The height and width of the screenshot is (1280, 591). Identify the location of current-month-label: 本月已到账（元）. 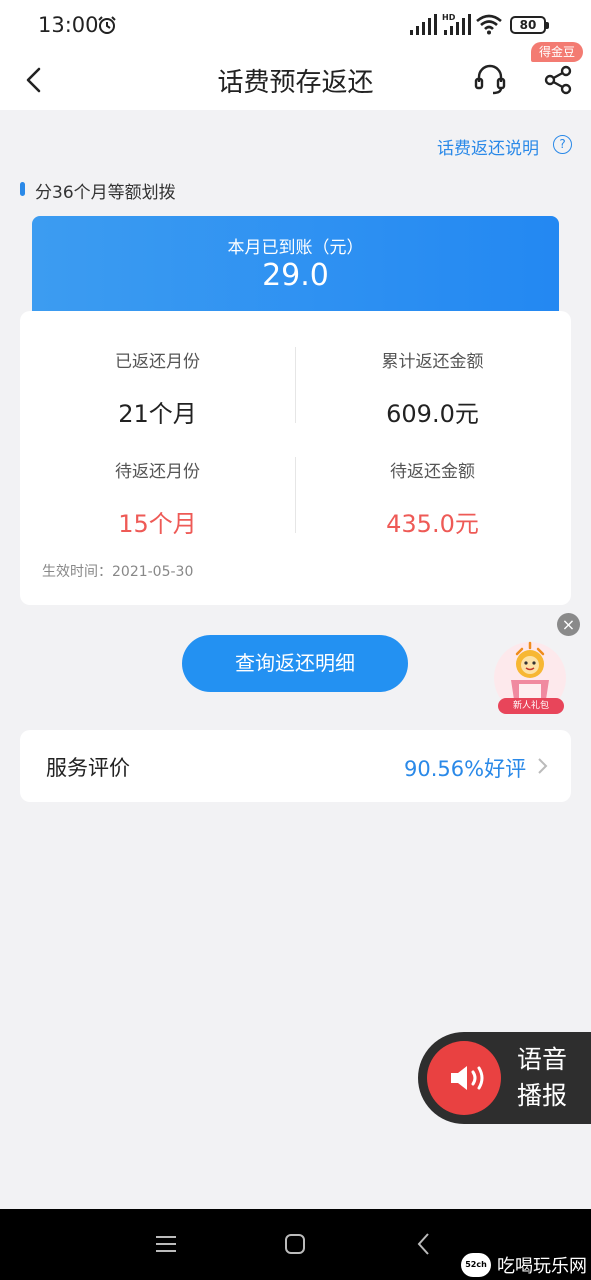
(295, 248).